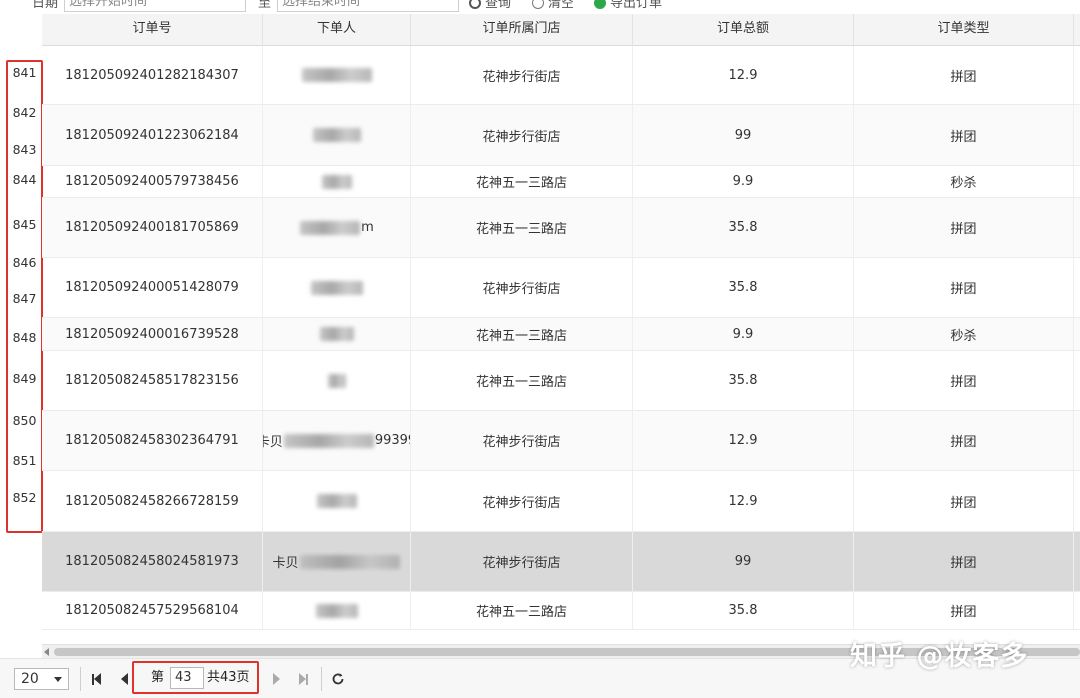 The image size is (1080, 698). What do you see at coordinates (152, 610) in the screenshot?
I see `cell-order-no: 181205082457529568104` at bounding box center [152, 610].